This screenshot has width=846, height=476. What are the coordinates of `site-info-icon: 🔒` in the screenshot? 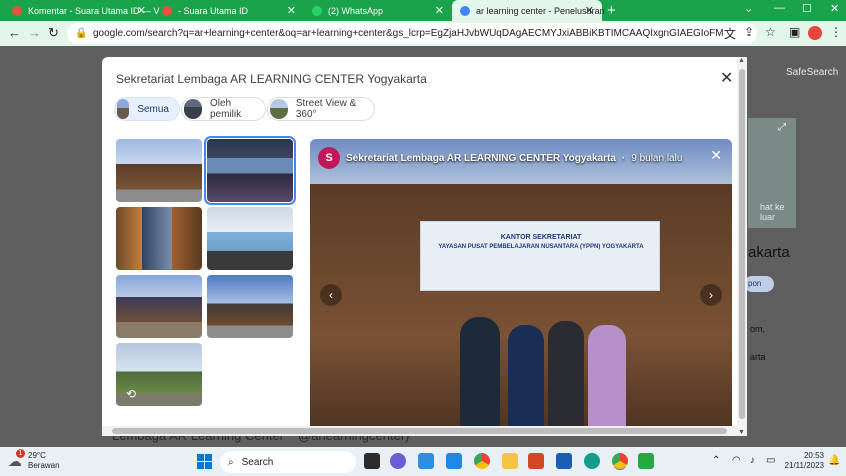 It's located at (82, 33).